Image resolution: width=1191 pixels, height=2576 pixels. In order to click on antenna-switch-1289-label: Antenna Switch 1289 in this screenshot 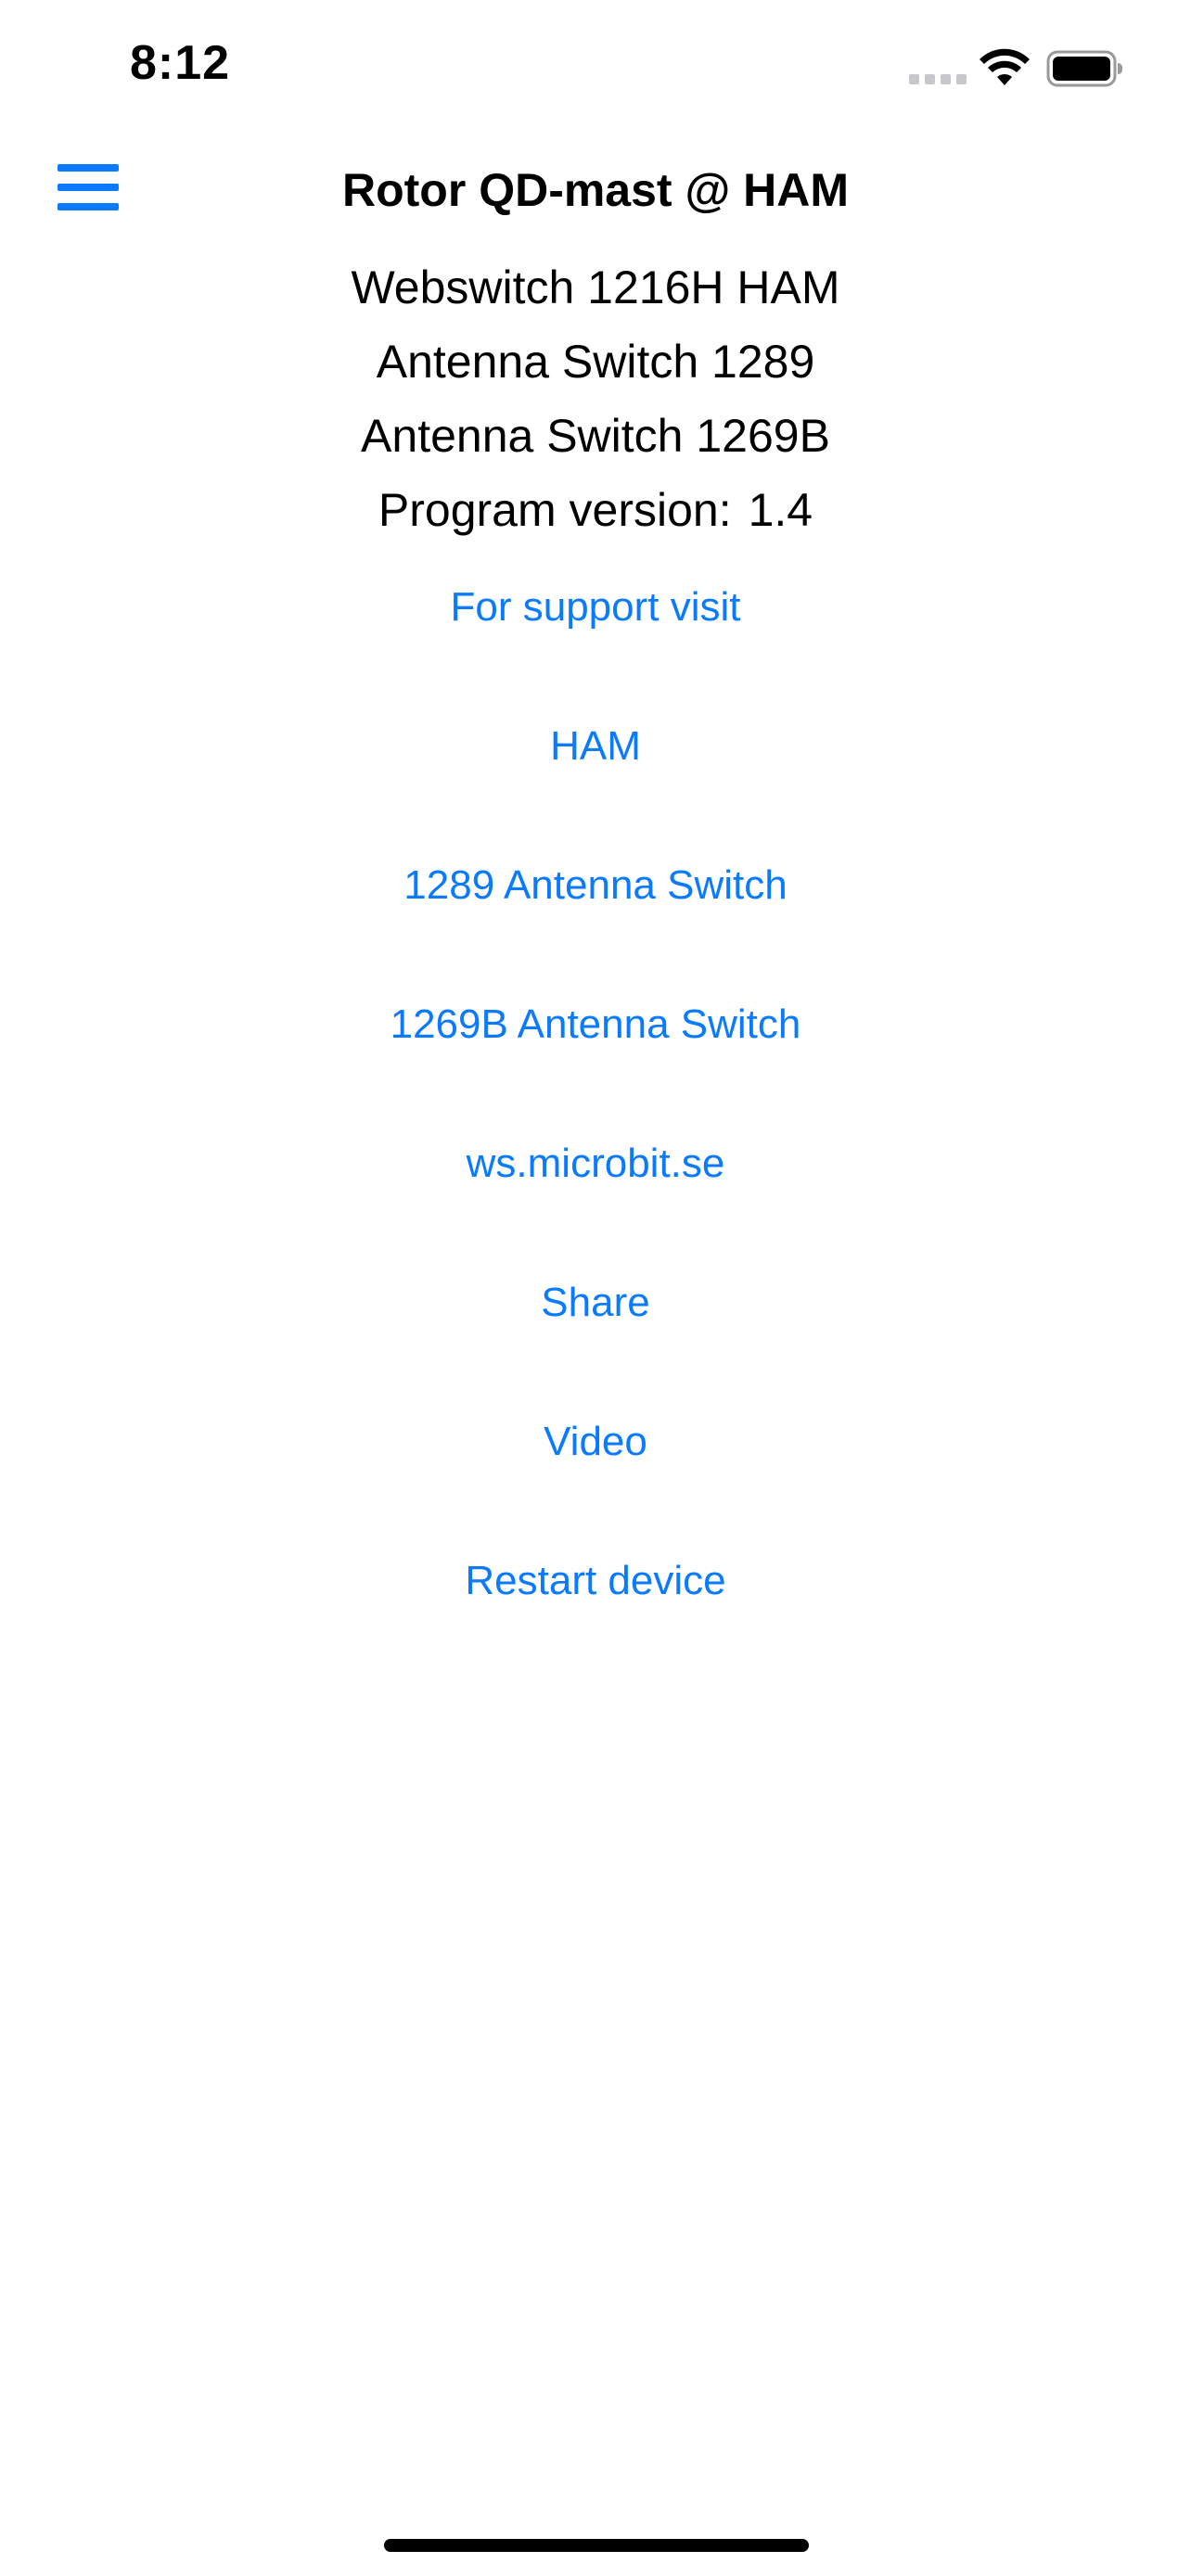, I will do `click(595, 362)`.